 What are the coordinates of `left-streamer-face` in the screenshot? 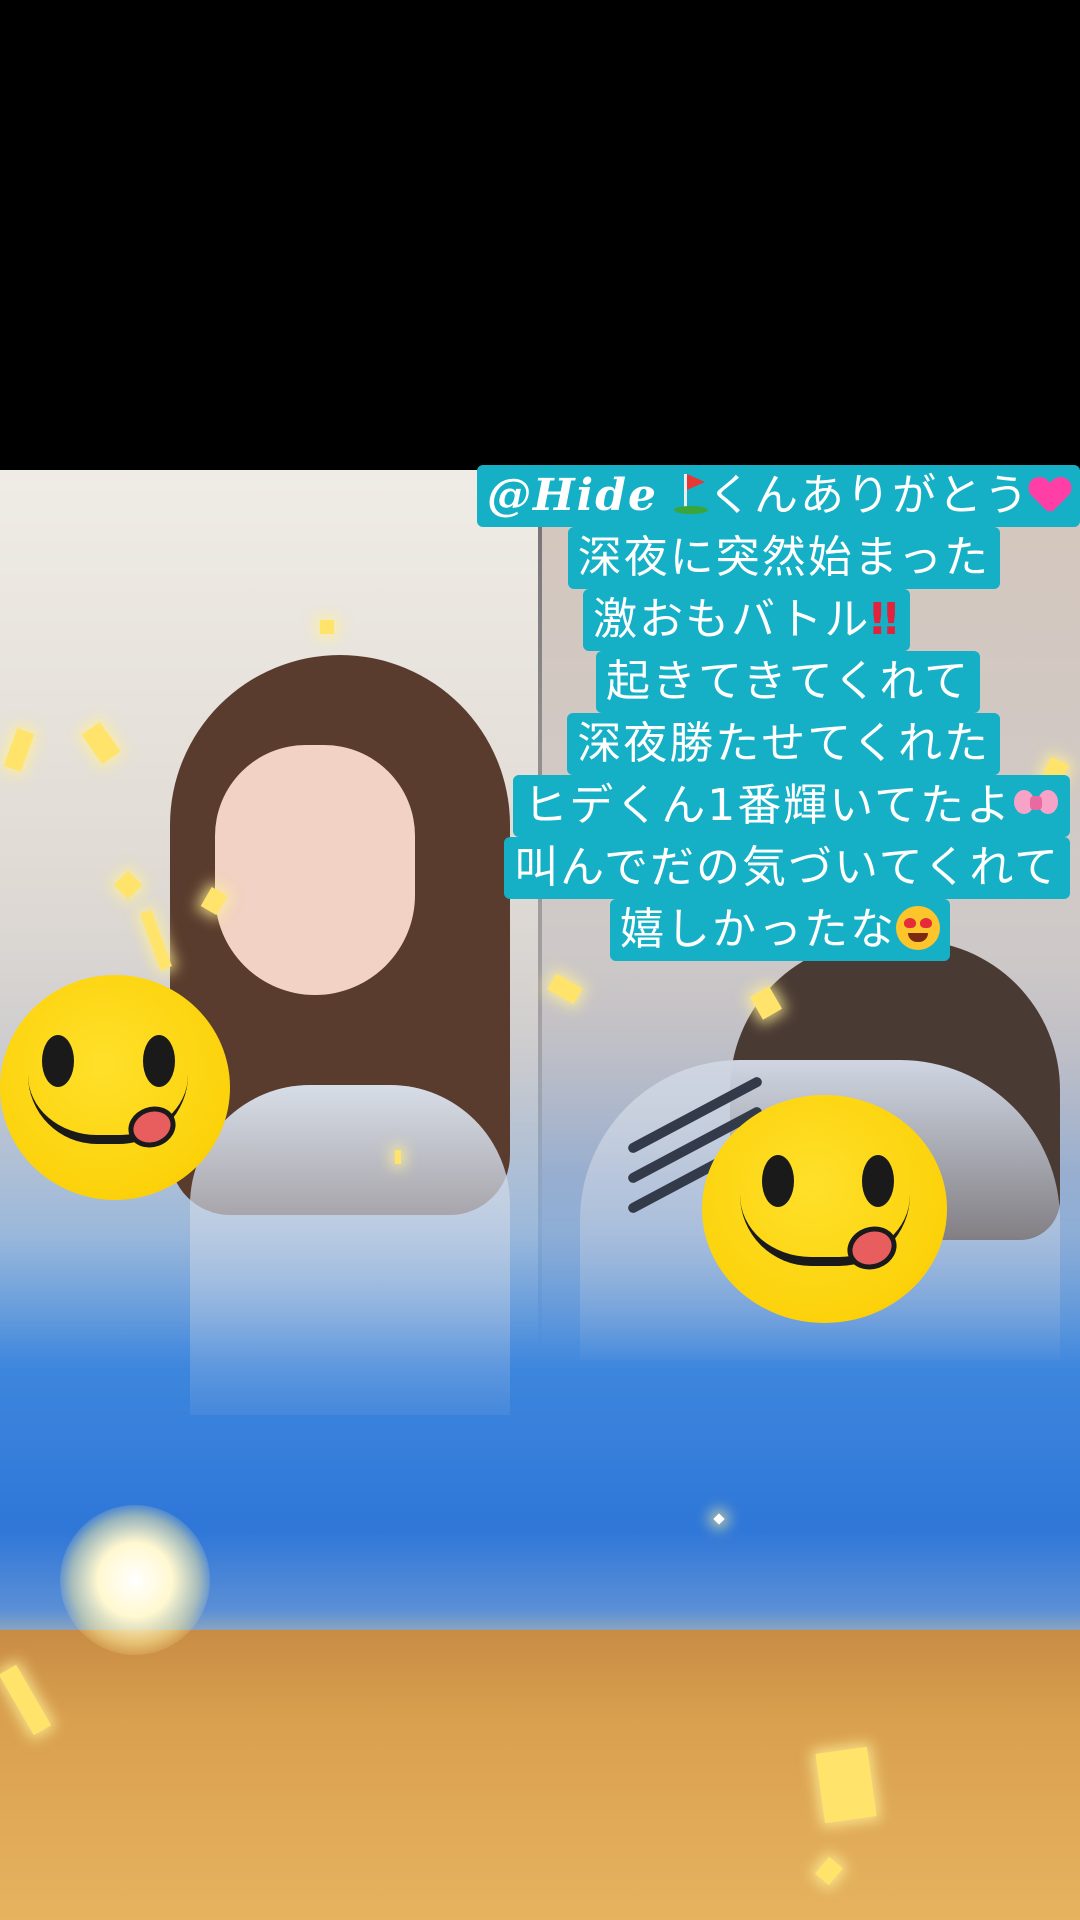 It's located at (315, 870).